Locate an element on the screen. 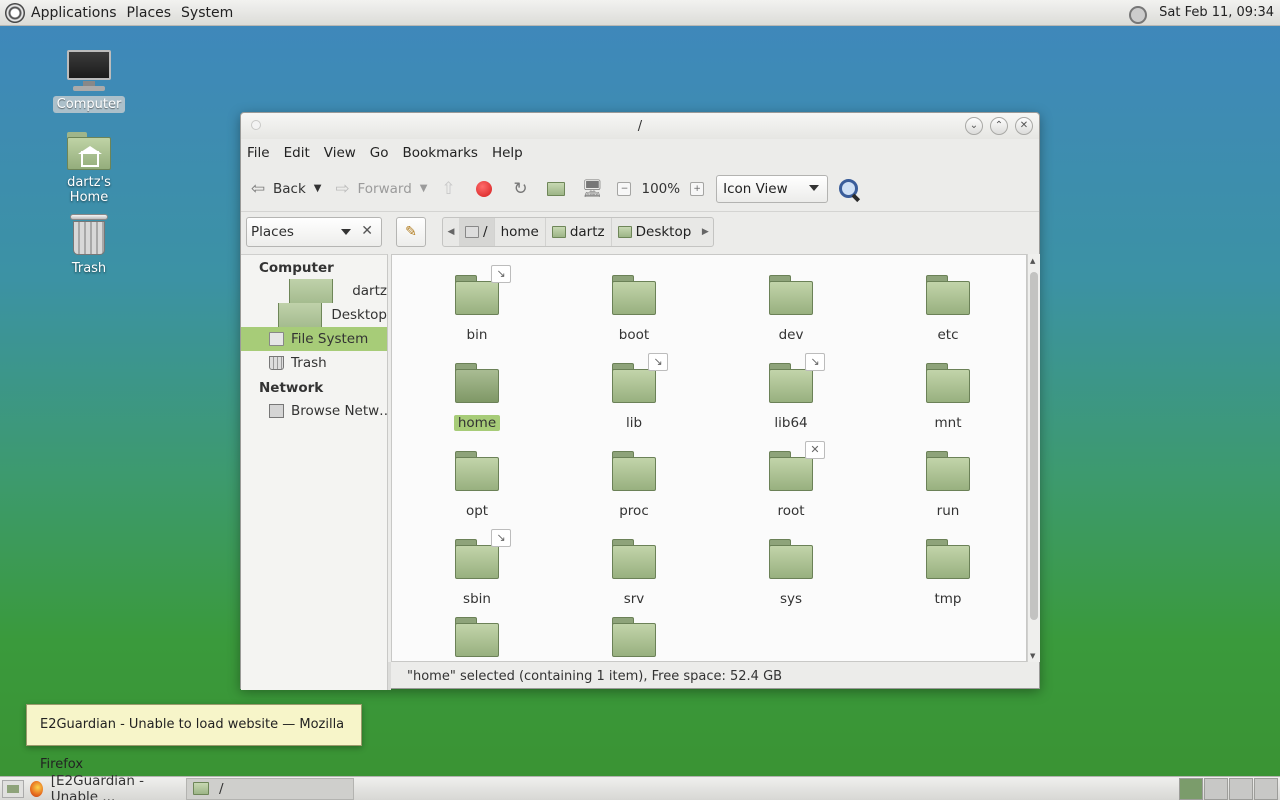 Image resolution: width=1280 pixels, height=800 pixels. folder-item: tmp is located at coordinates (948, 573).